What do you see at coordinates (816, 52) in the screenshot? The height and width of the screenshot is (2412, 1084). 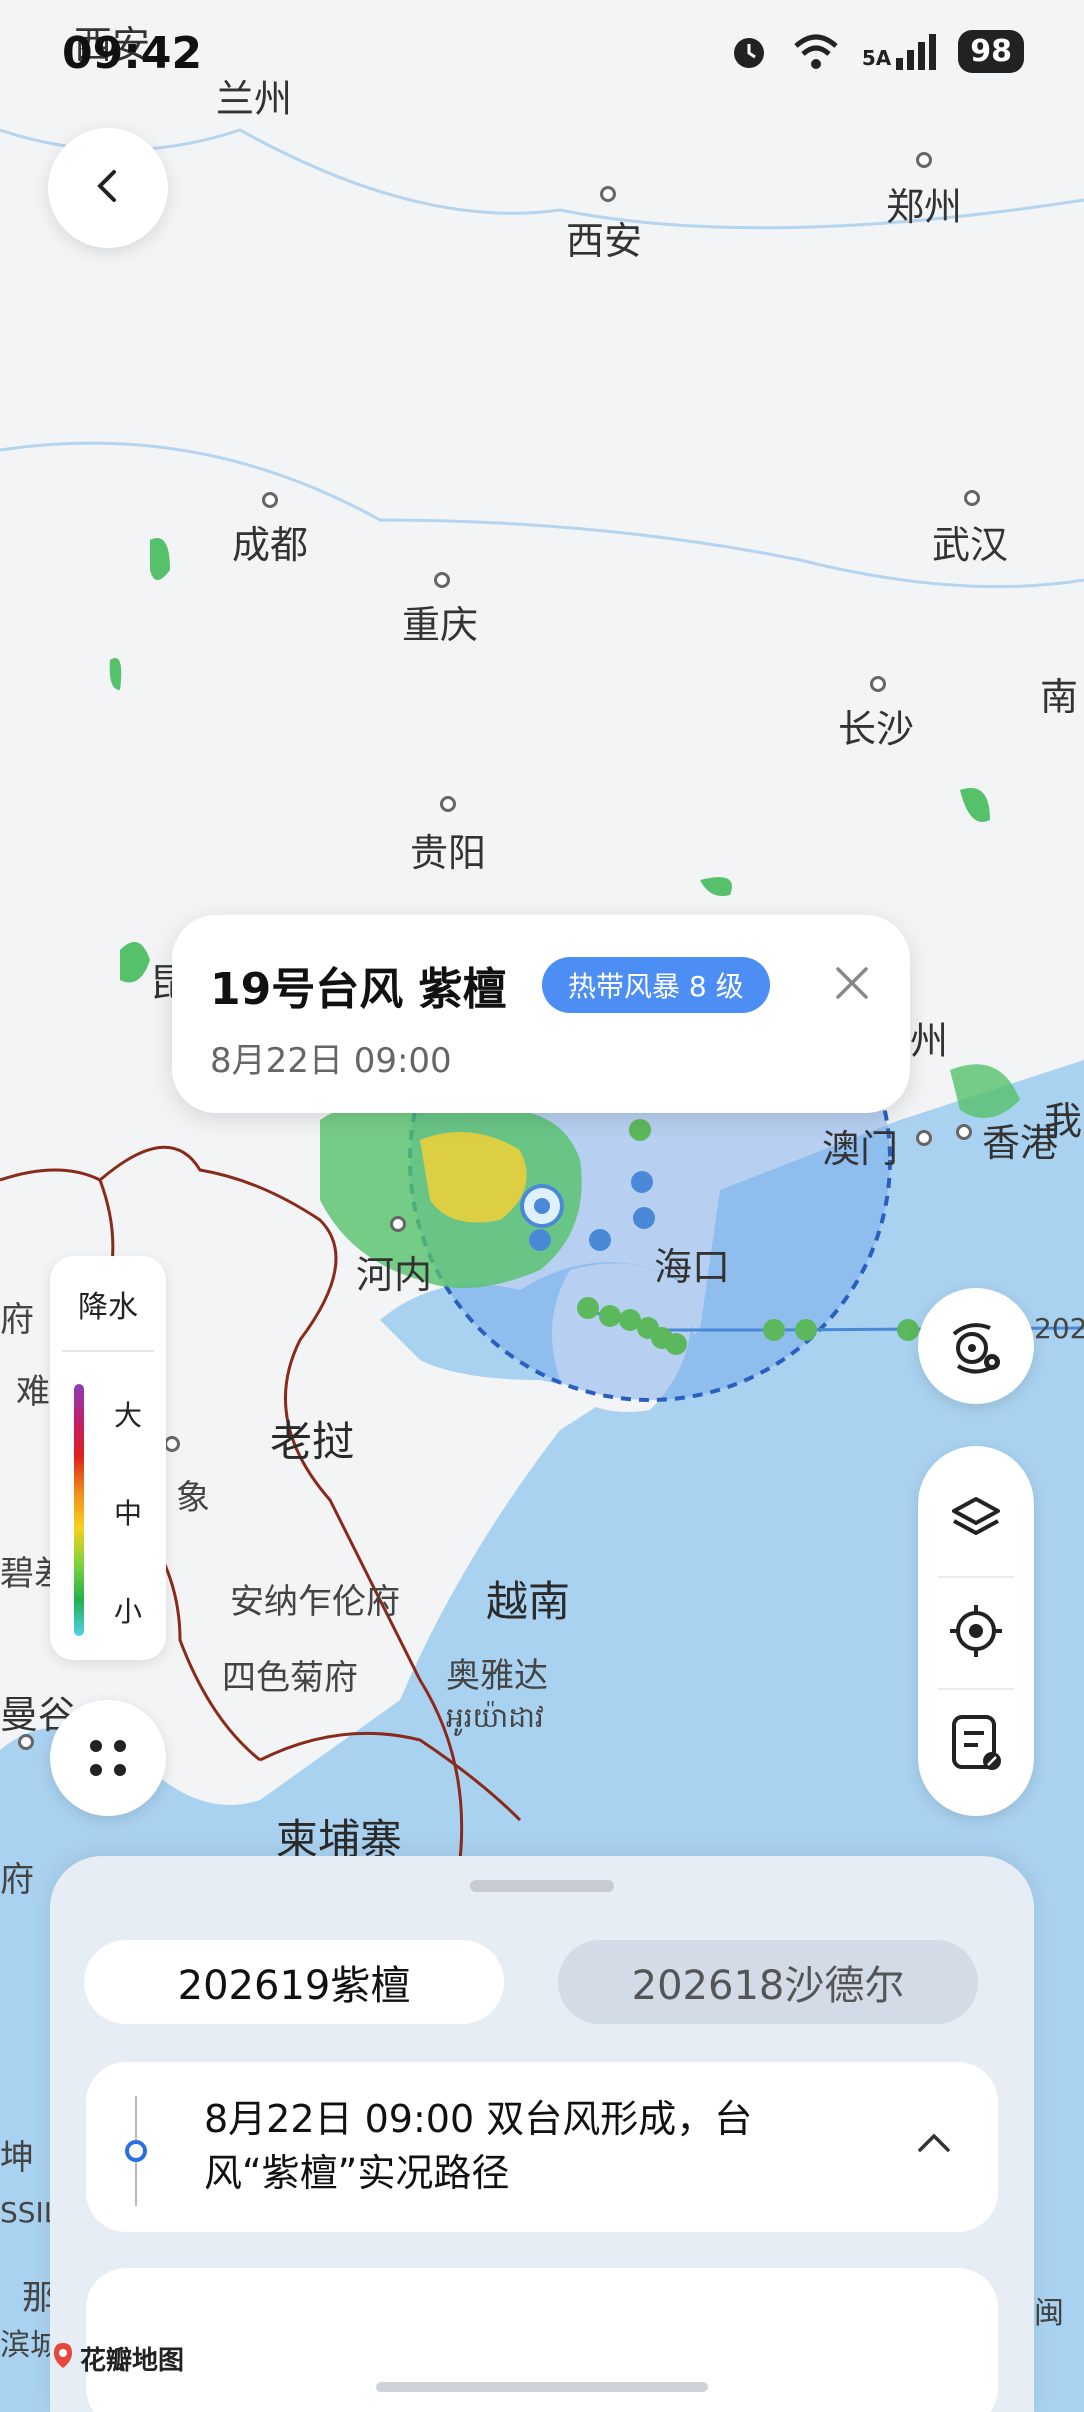 I see `wifi-icon` at bounding box center [816, 52].